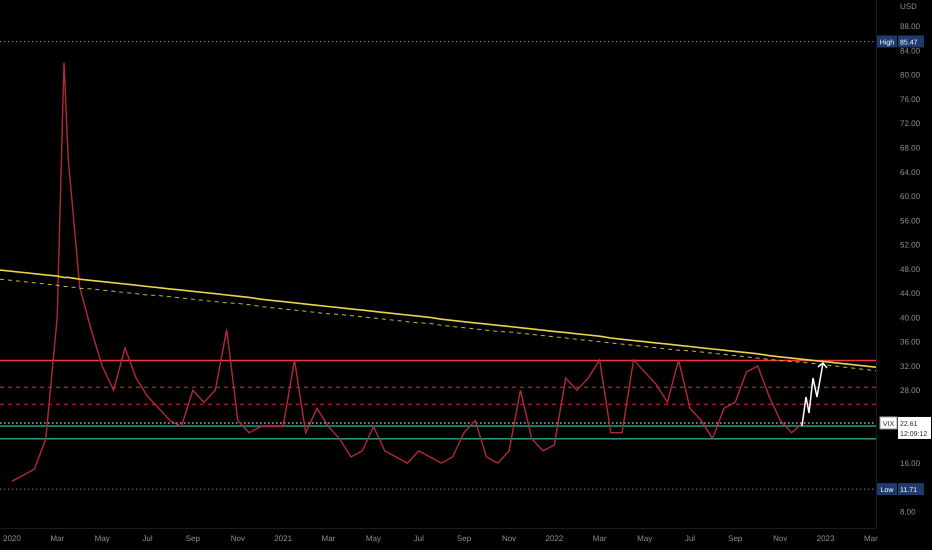 The image size is (932, 550). What do you see at coordinates (908, 6) in the screenshot?
I see `axis-unit: USD` at bounding box center [908, 6].